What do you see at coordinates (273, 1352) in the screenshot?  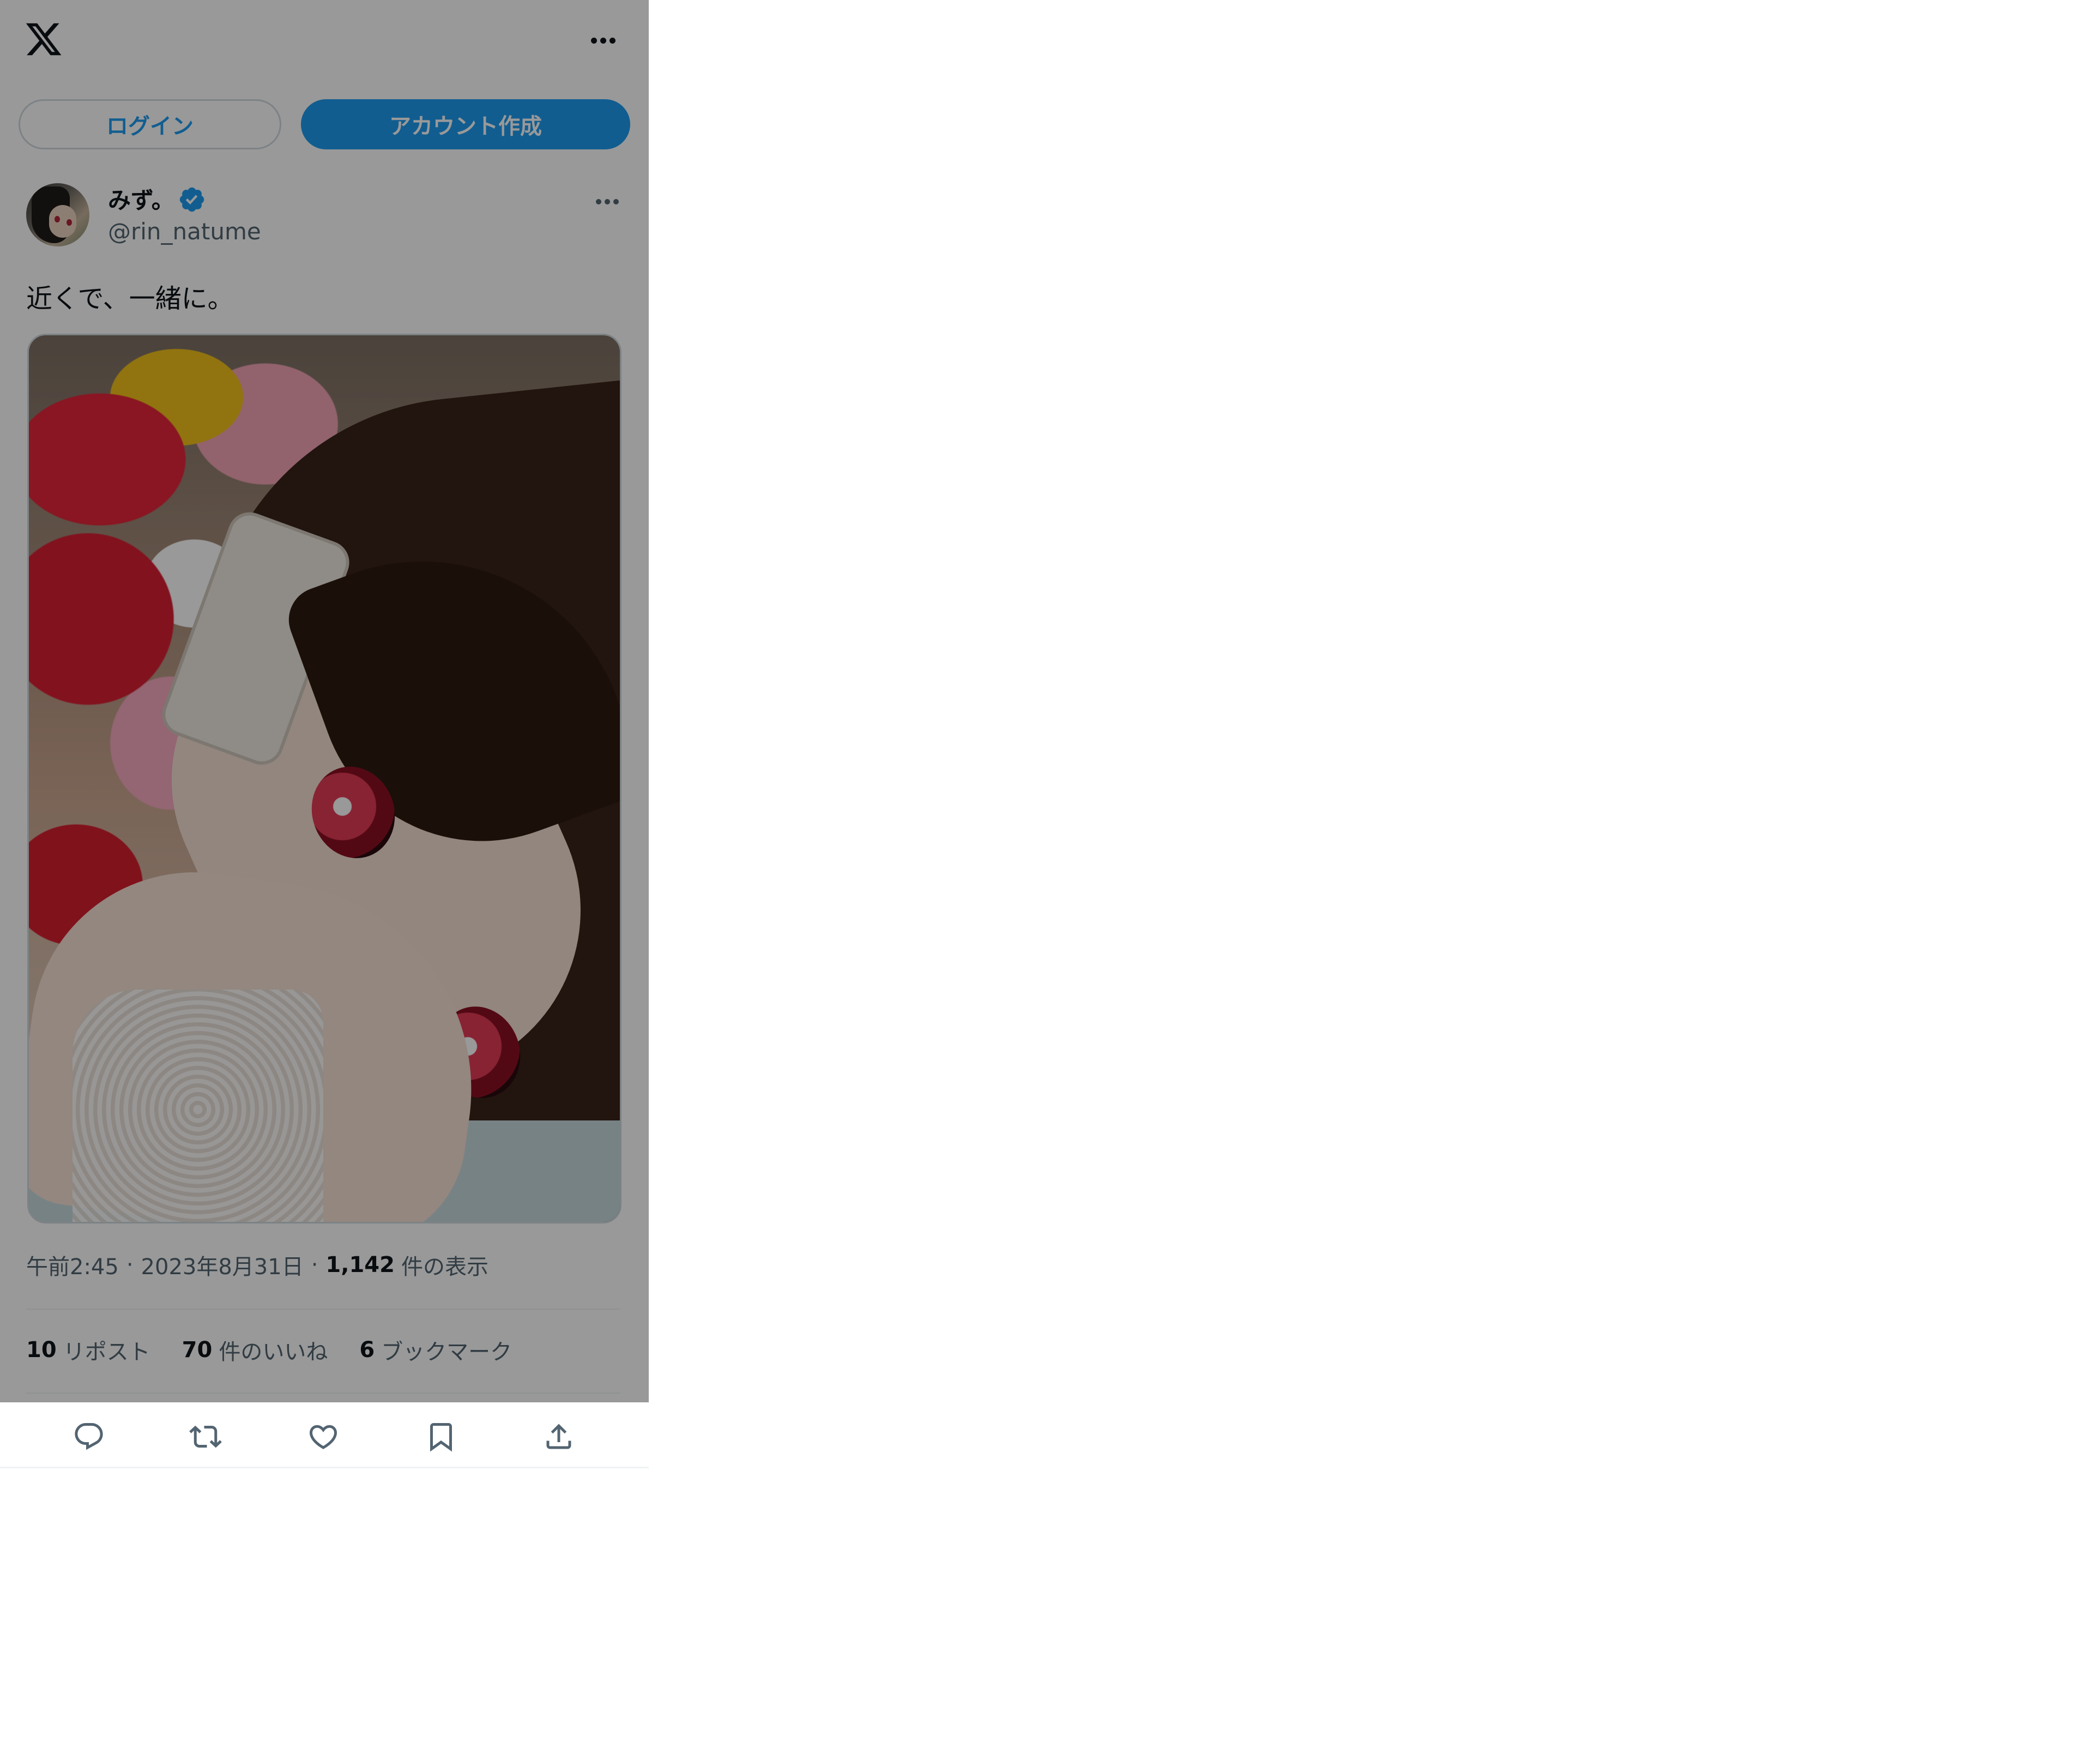 I see `likes-label: 件のいいね` at bounding box center [273, 1352].